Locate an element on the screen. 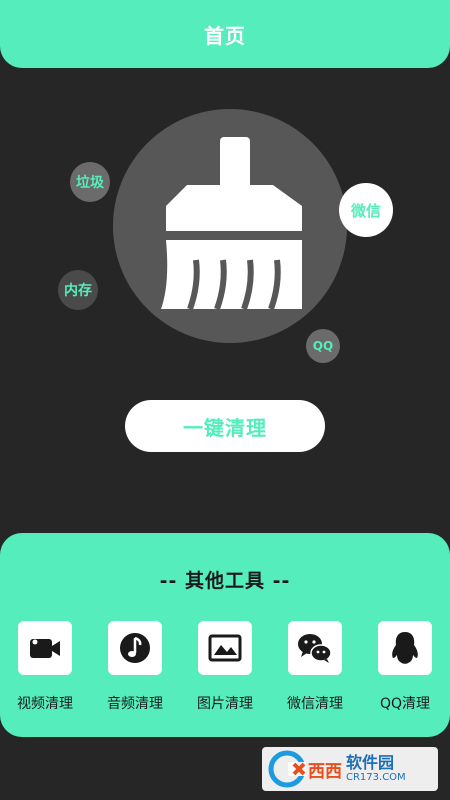 This screenshot has width=450, height=800. one-click-clean-label: 一键清理 is located at coordinates (225, 427).